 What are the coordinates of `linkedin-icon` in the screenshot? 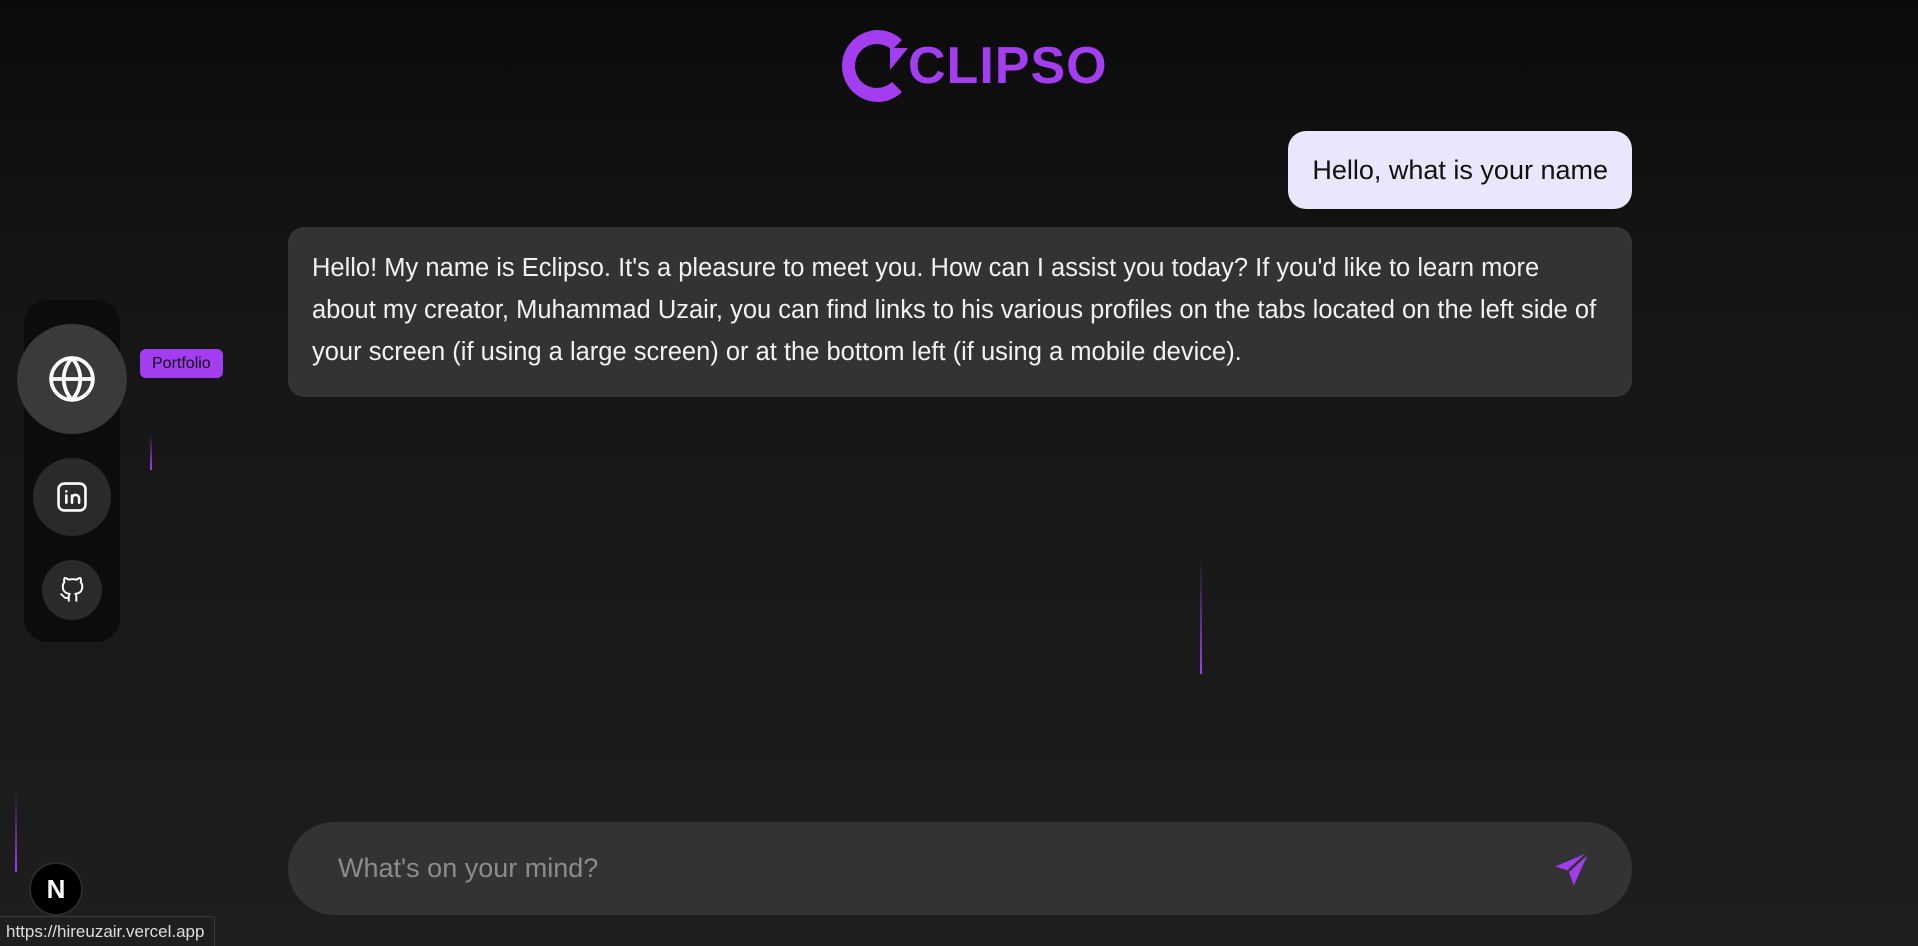 It's located at (72, 497).